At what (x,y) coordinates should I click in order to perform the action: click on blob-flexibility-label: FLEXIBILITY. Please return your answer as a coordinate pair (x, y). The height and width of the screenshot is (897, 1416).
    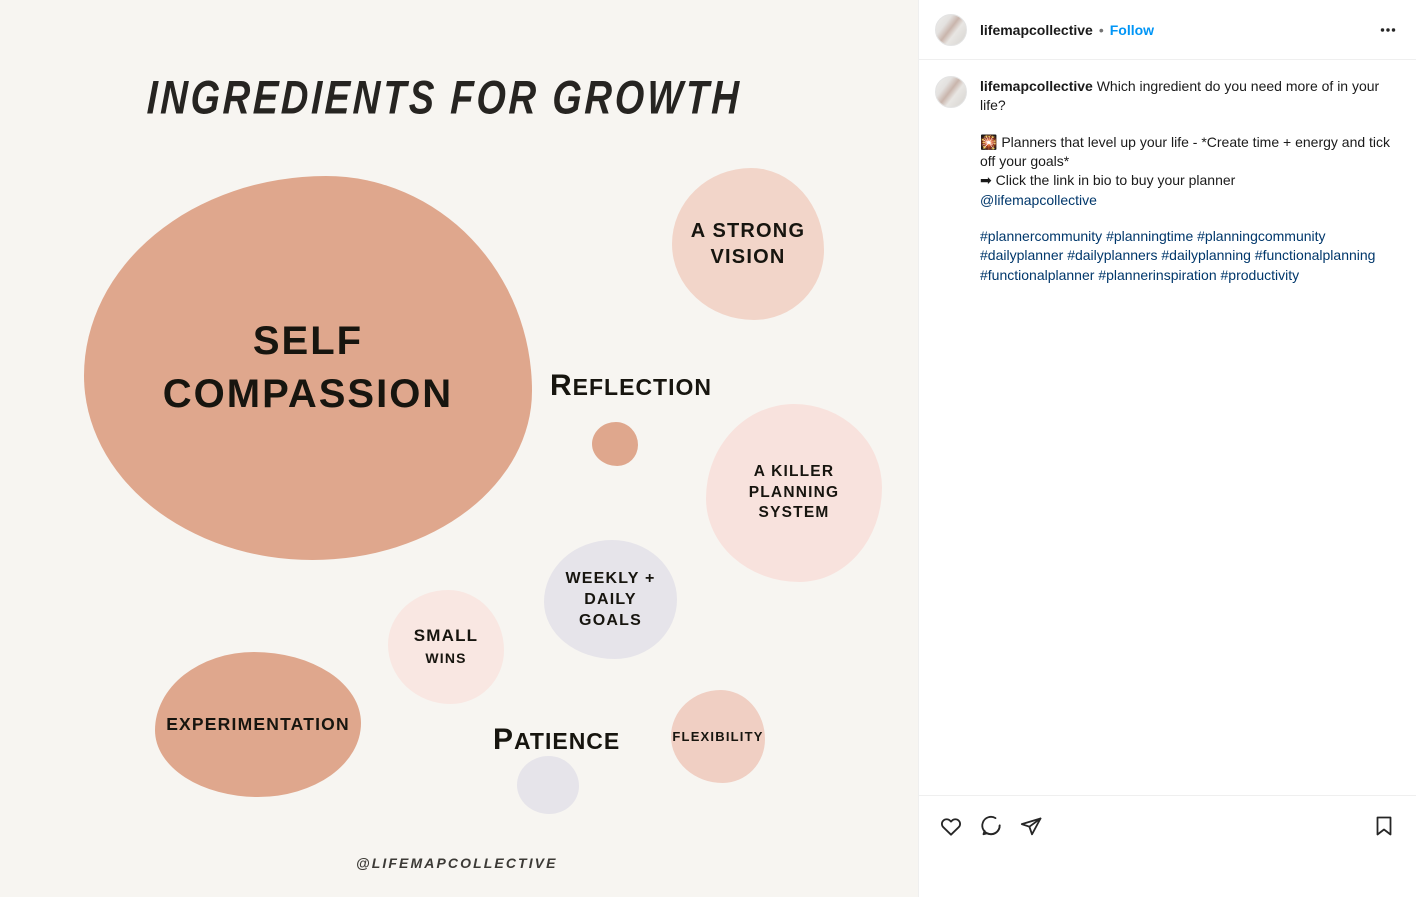
    Looking at the image, I should click on (718, 736).